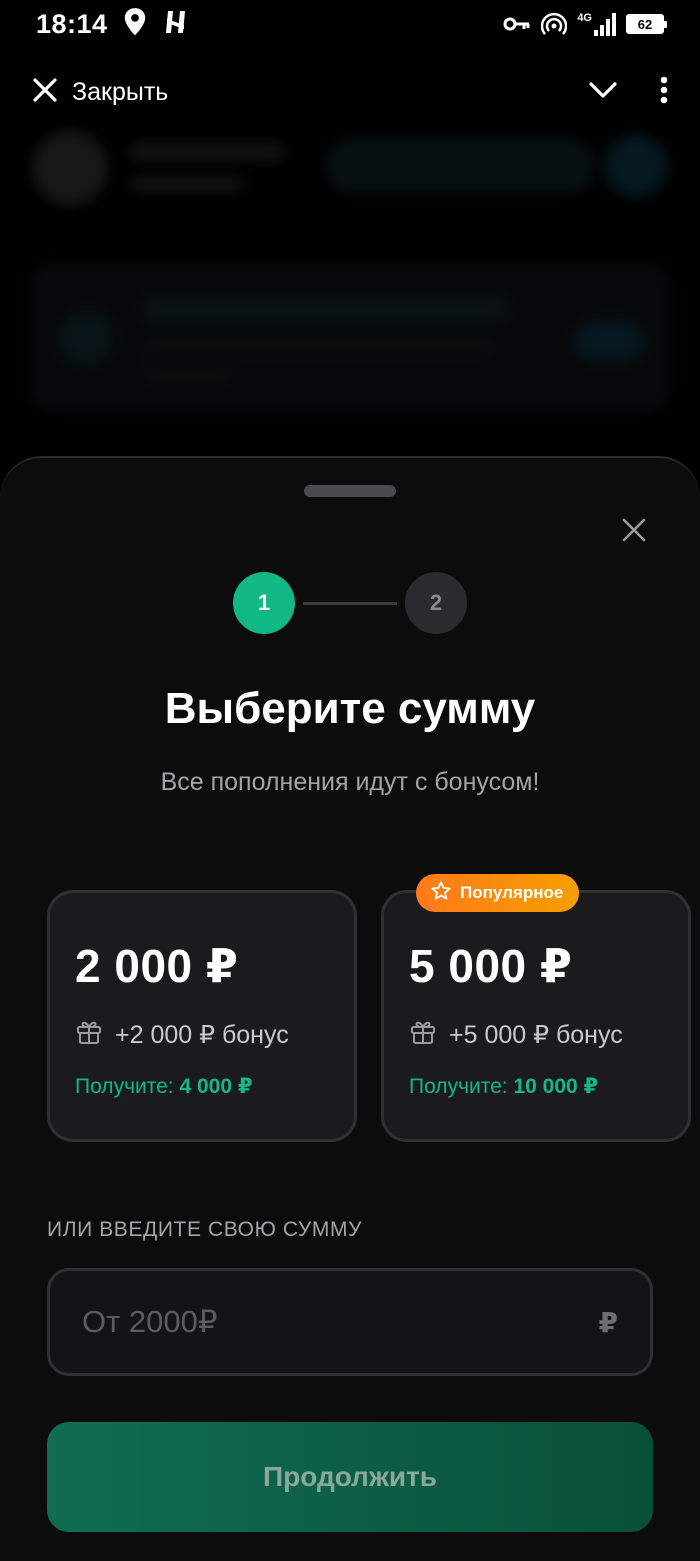 Image resolution: width=700 pixels, height=1561 pixels. Describe the element at coordinates (664, 92) in the screenshot. I see `more-vertical-icon` at that location.